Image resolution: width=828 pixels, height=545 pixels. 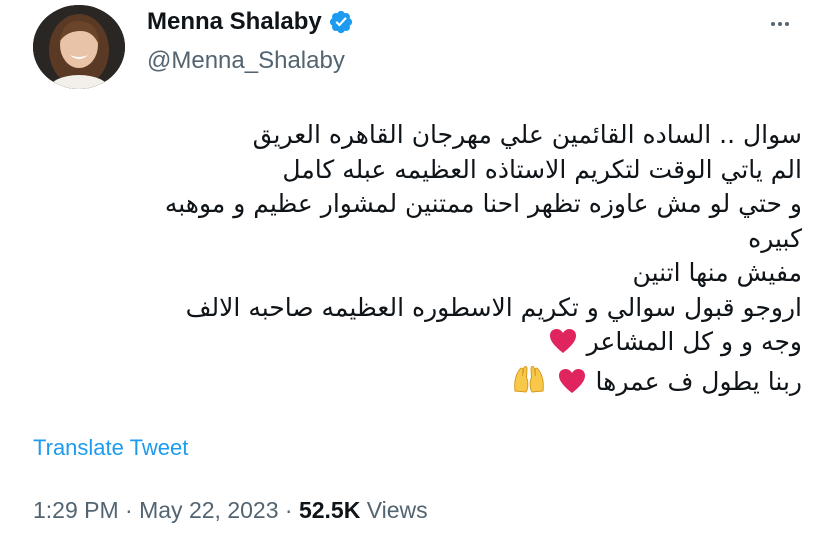 What do you see at coordinates (110, 448) in the screenshot?
I see `translate-tweet-link: Translate Tweet` at bounding box center [110, 448].